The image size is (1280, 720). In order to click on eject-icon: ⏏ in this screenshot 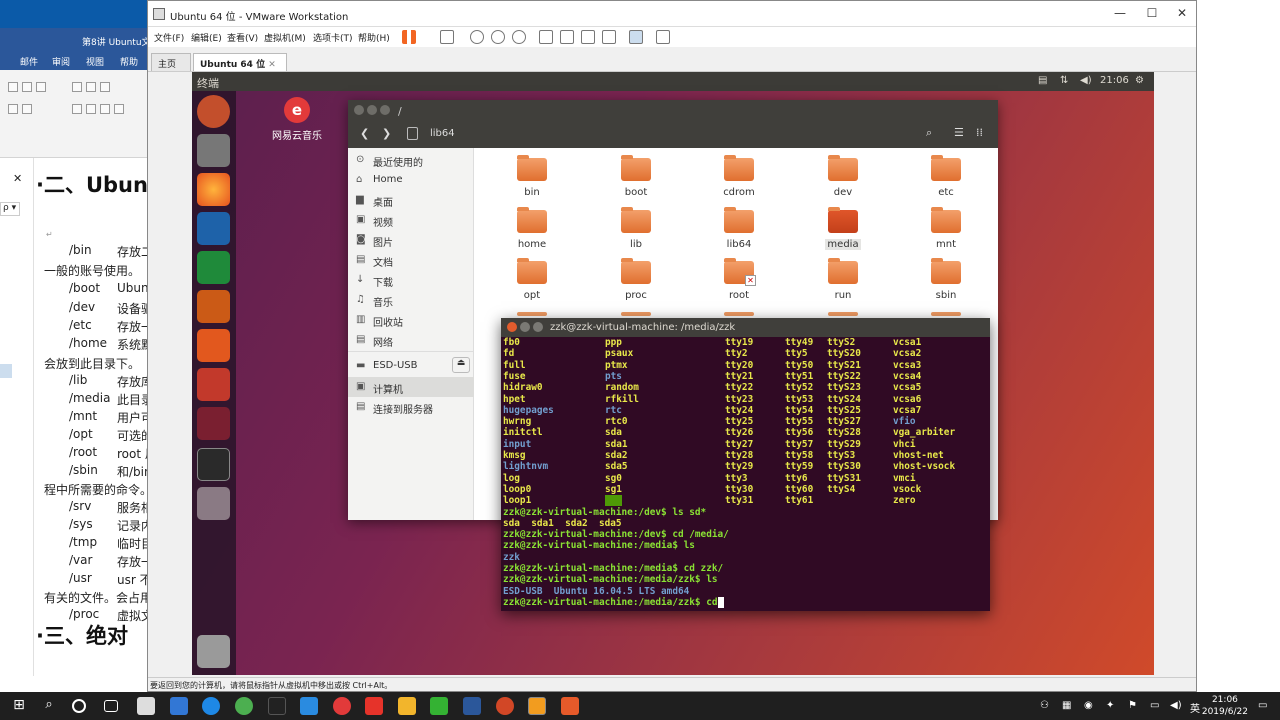, I will do `click(461, 365)`.